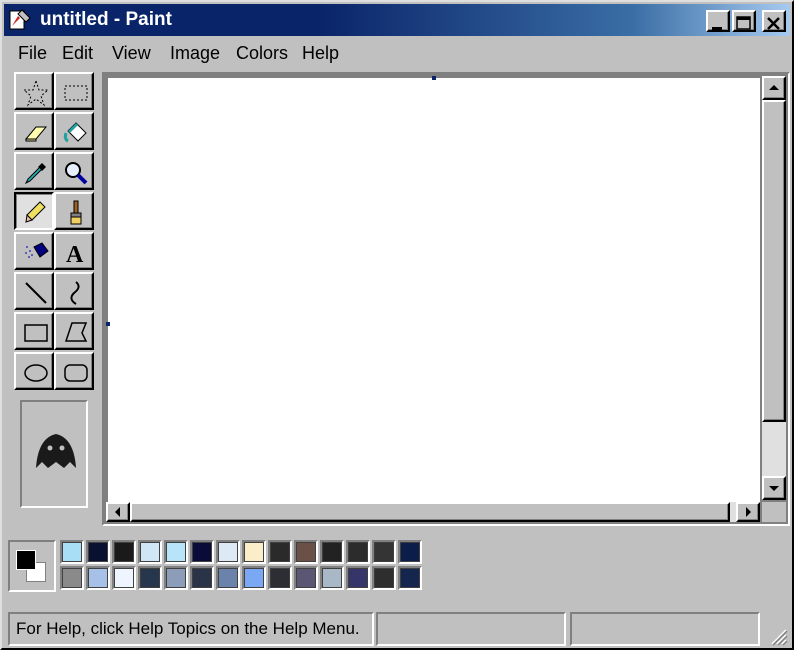  What do you see at coordinates (74, 331) in the screenshot?
I see `tool-polygon` at bounding box center [74, 331].